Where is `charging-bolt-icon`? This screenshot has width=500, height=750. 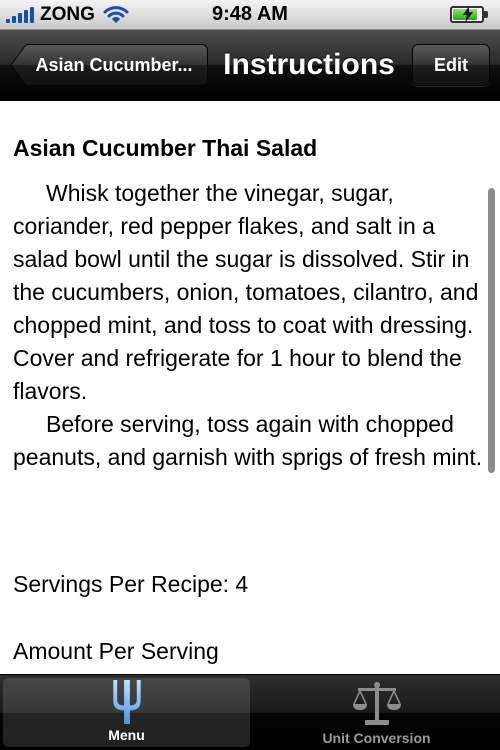 charging-bolt-icon is located at coordinates (468, 14).